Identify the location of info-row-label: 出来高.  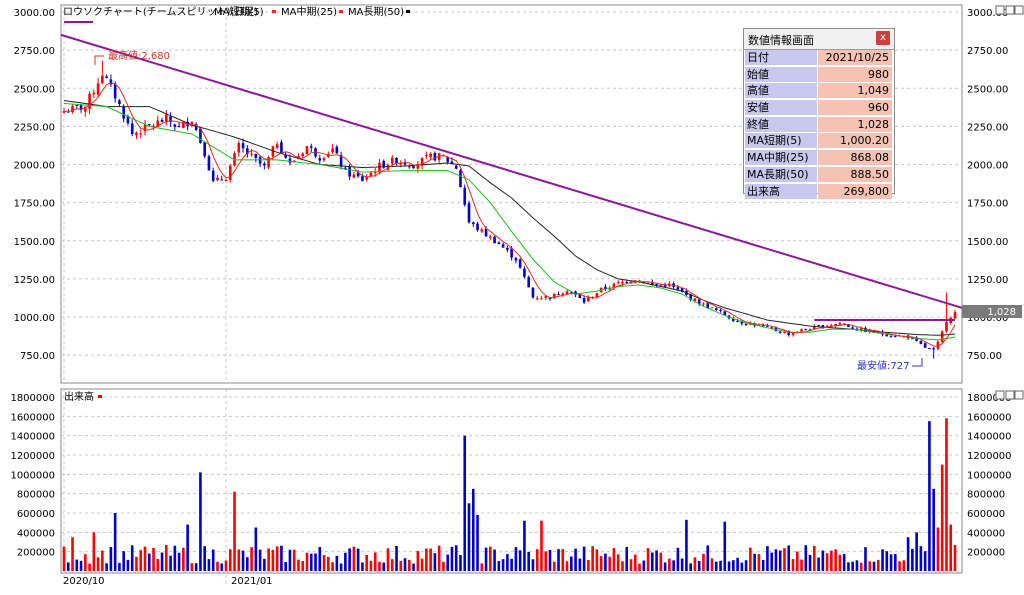
(781, 191).